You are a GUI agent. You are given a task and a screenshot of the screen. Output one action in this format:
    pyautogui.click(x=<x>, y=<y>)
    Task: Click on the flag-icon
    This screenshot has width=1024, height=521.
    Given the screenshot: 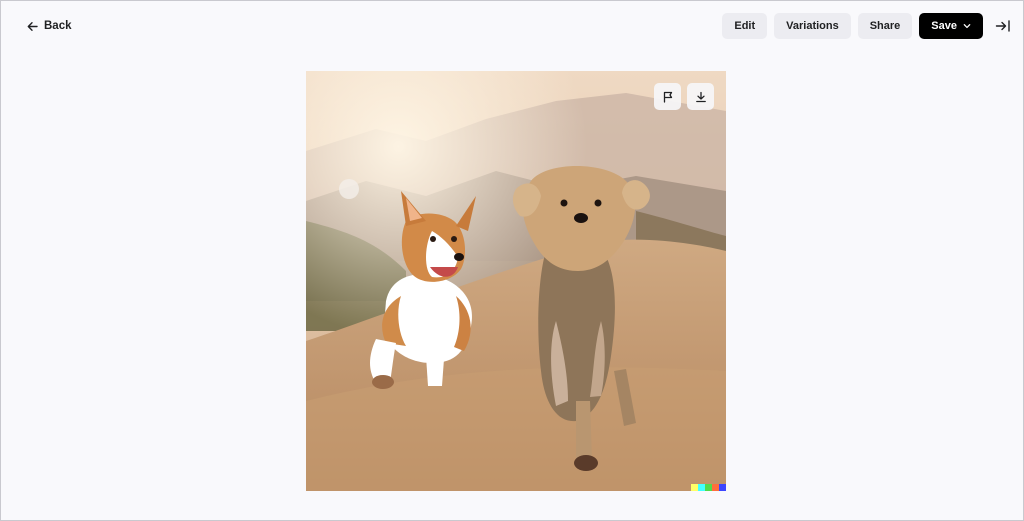 What is the action you would take?
    pyautogui.click(x=667, y=97)
    